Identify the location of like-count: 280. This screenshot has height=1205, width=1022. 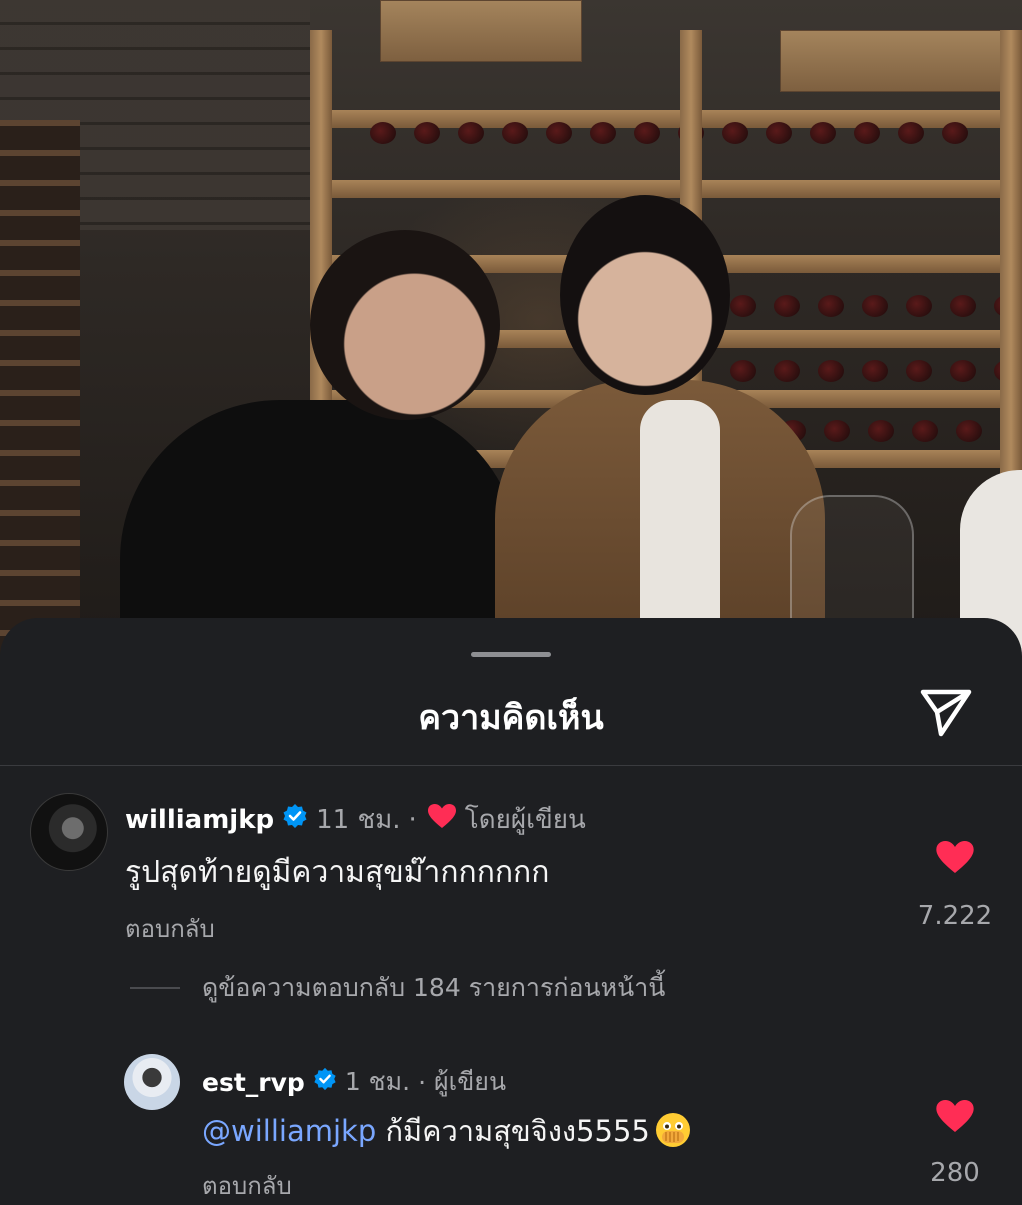
(955, 1173).